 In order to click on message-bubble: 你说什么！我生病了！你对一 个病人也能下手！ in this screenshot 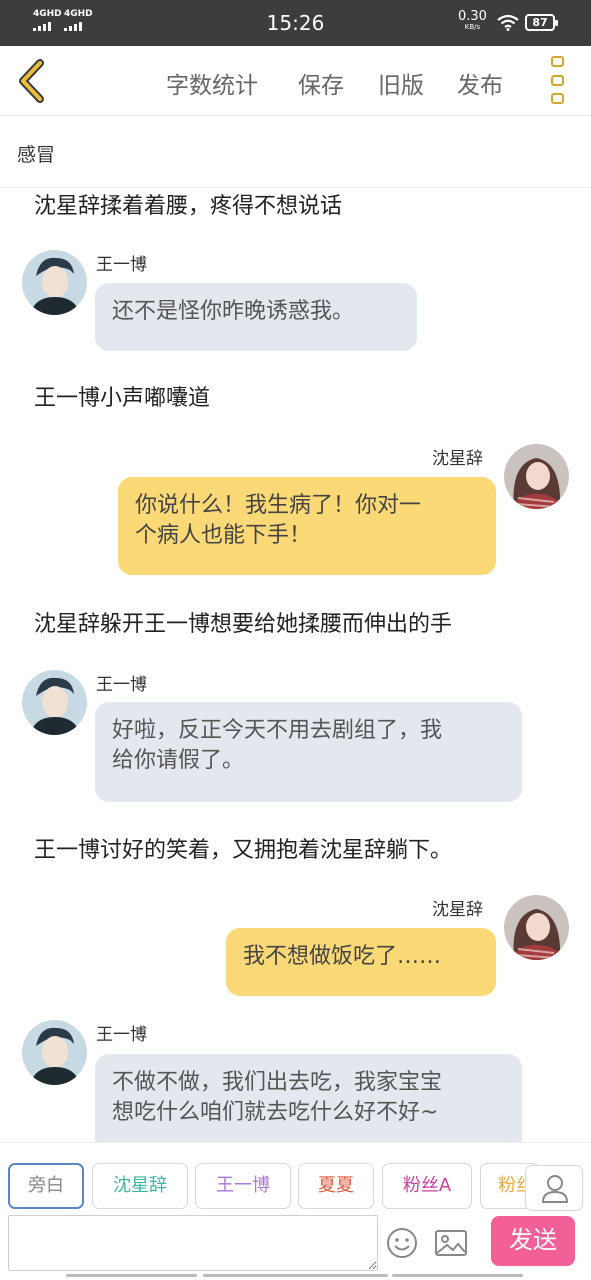, I will do `click(307, 526)`.